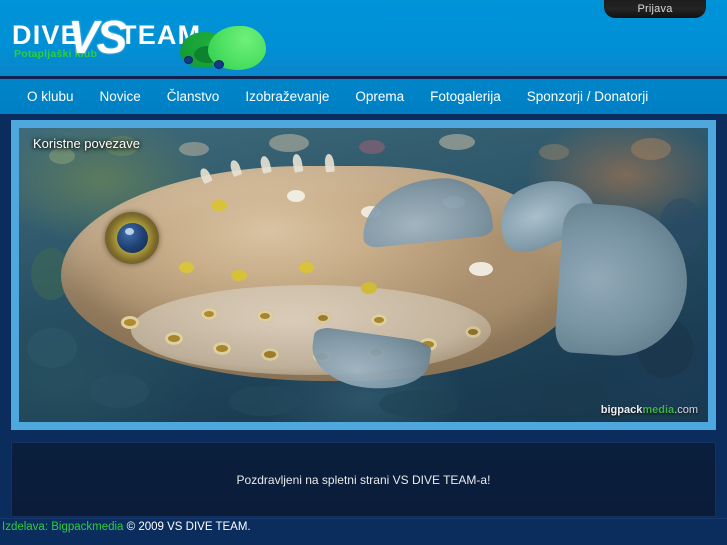 The width and height of the screenshot is (727, 545). What do you see at coordinates (97, 37) in the screenshot?
I see `logo-word-vs: VS` at bounding box center [97, 37].